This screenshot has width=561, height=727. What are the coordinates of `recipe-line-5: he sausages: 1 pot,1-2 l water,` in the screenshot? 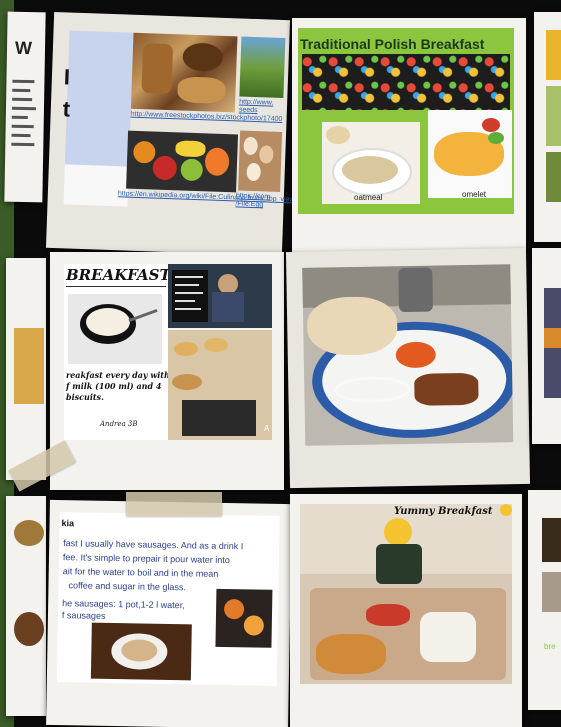 It's located at (123, 604).